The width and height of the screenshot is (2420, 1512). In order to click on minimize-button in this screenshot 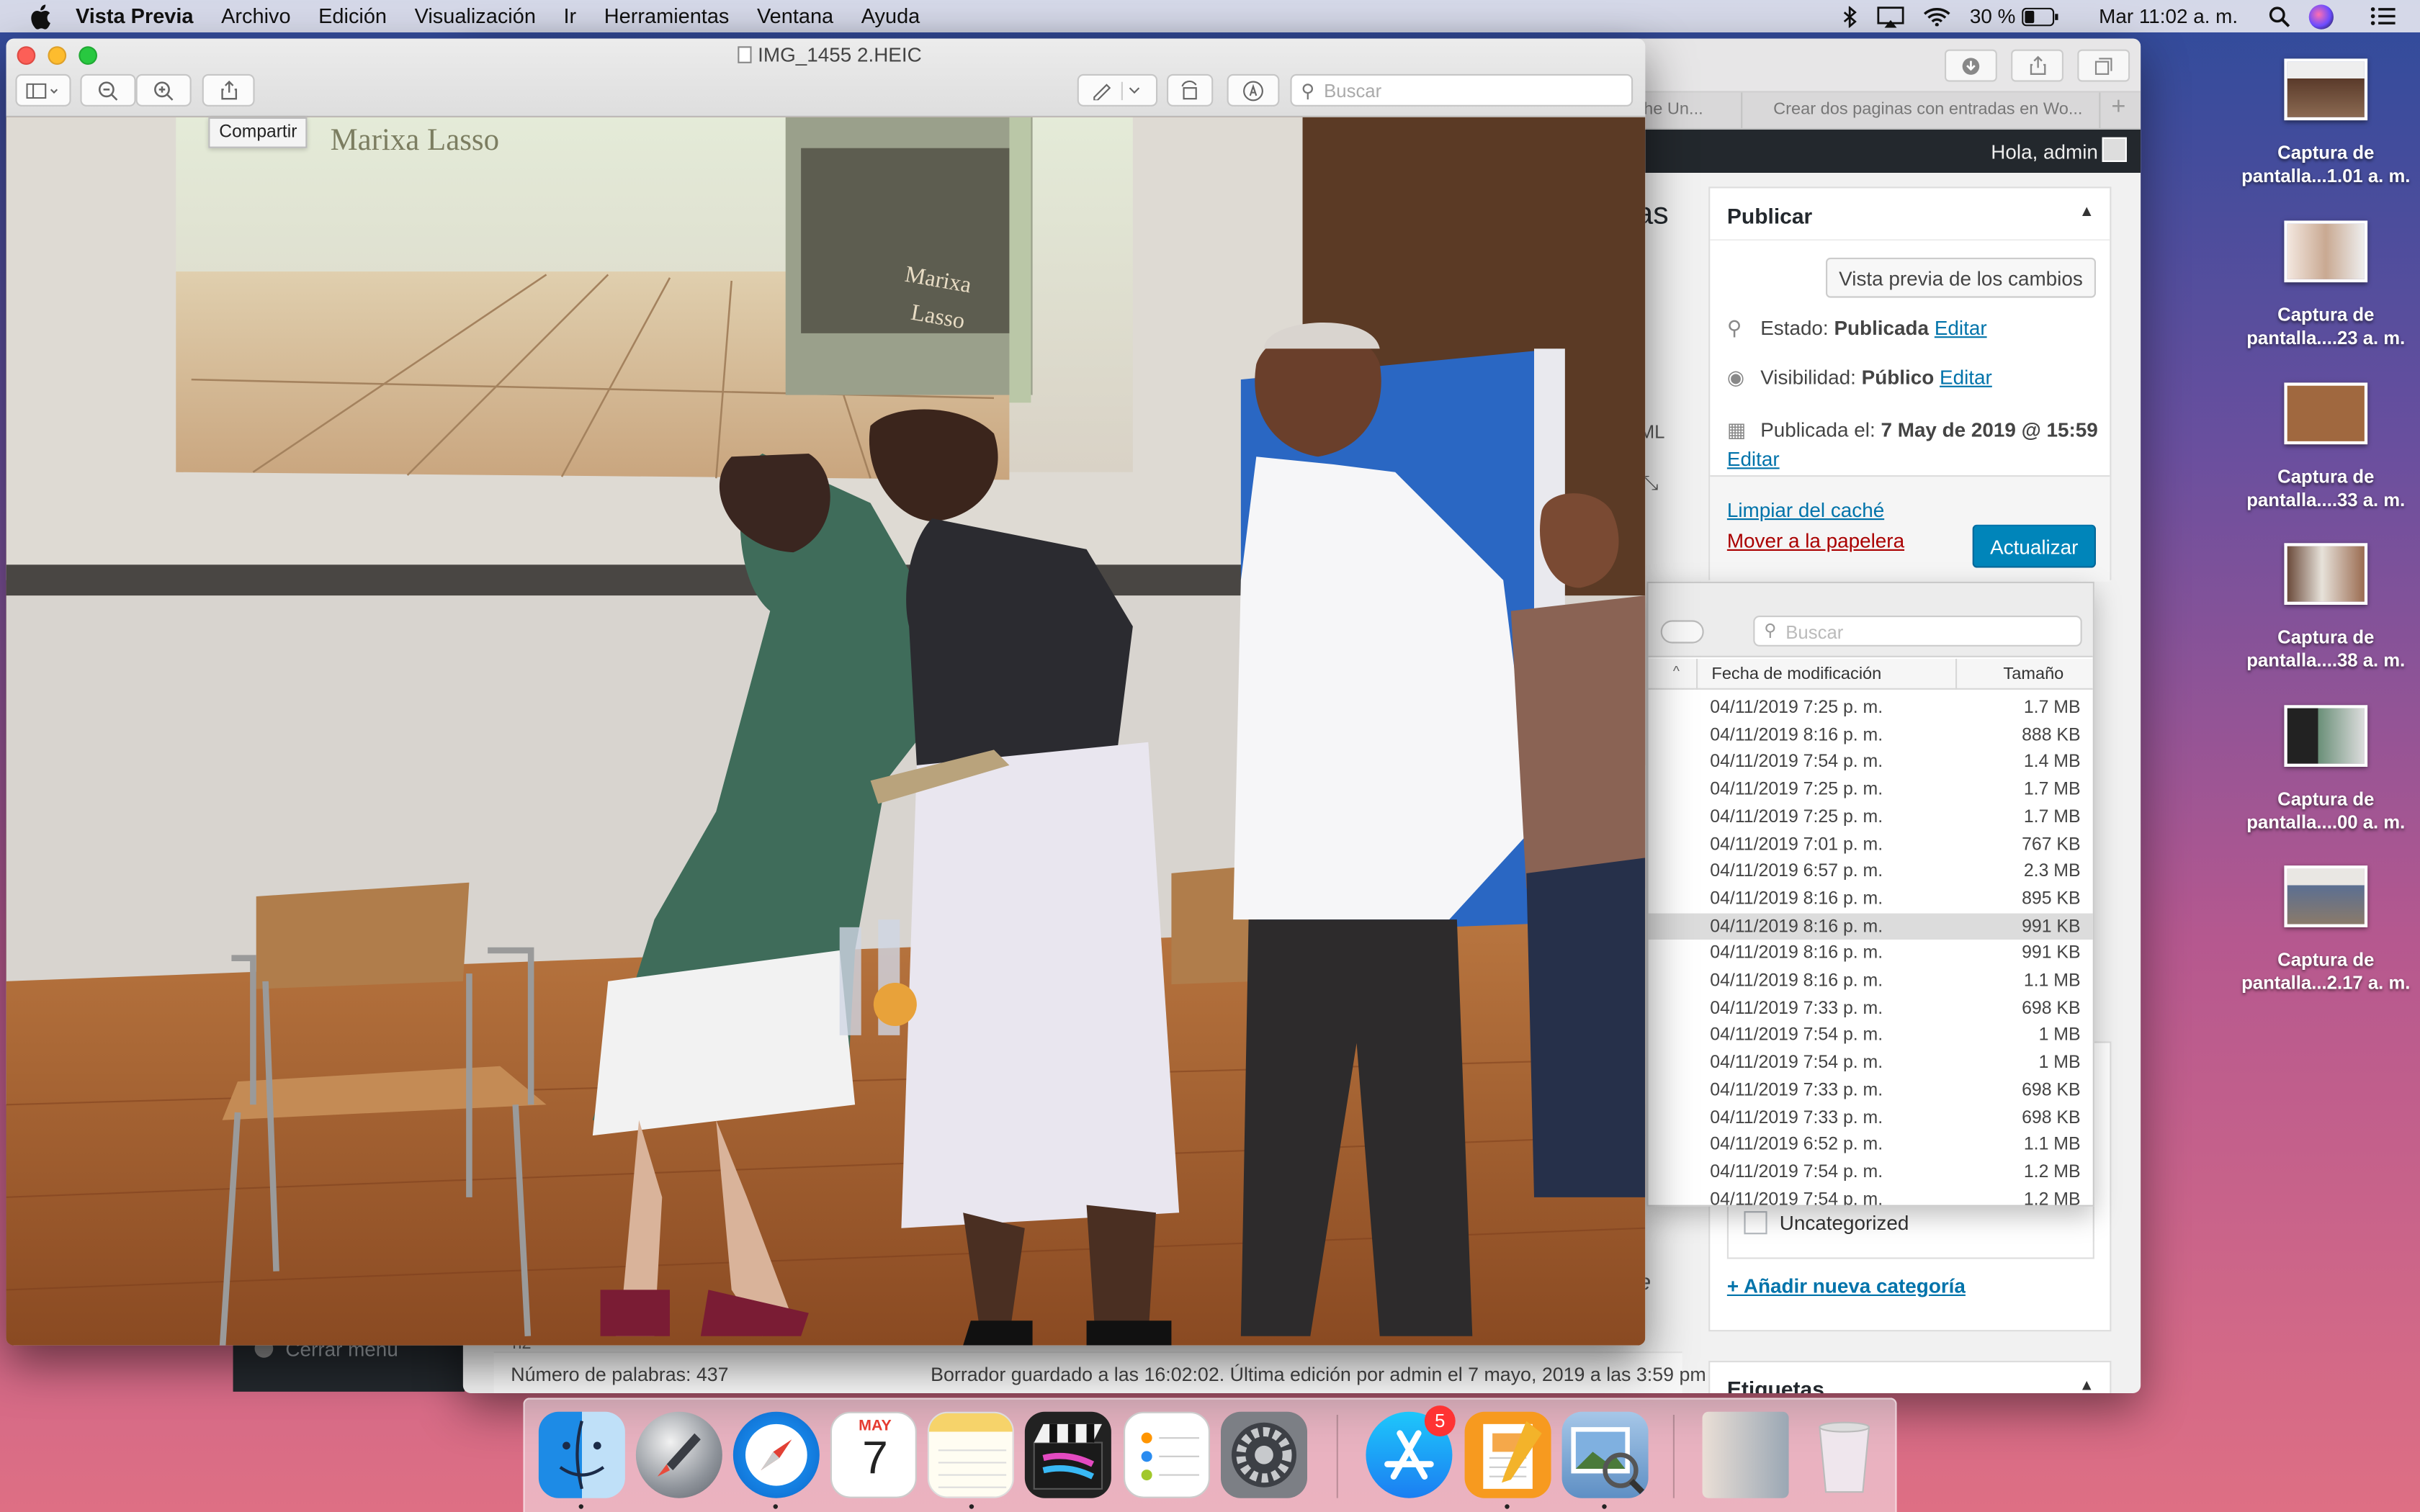, I will do `click(57, 55)`.